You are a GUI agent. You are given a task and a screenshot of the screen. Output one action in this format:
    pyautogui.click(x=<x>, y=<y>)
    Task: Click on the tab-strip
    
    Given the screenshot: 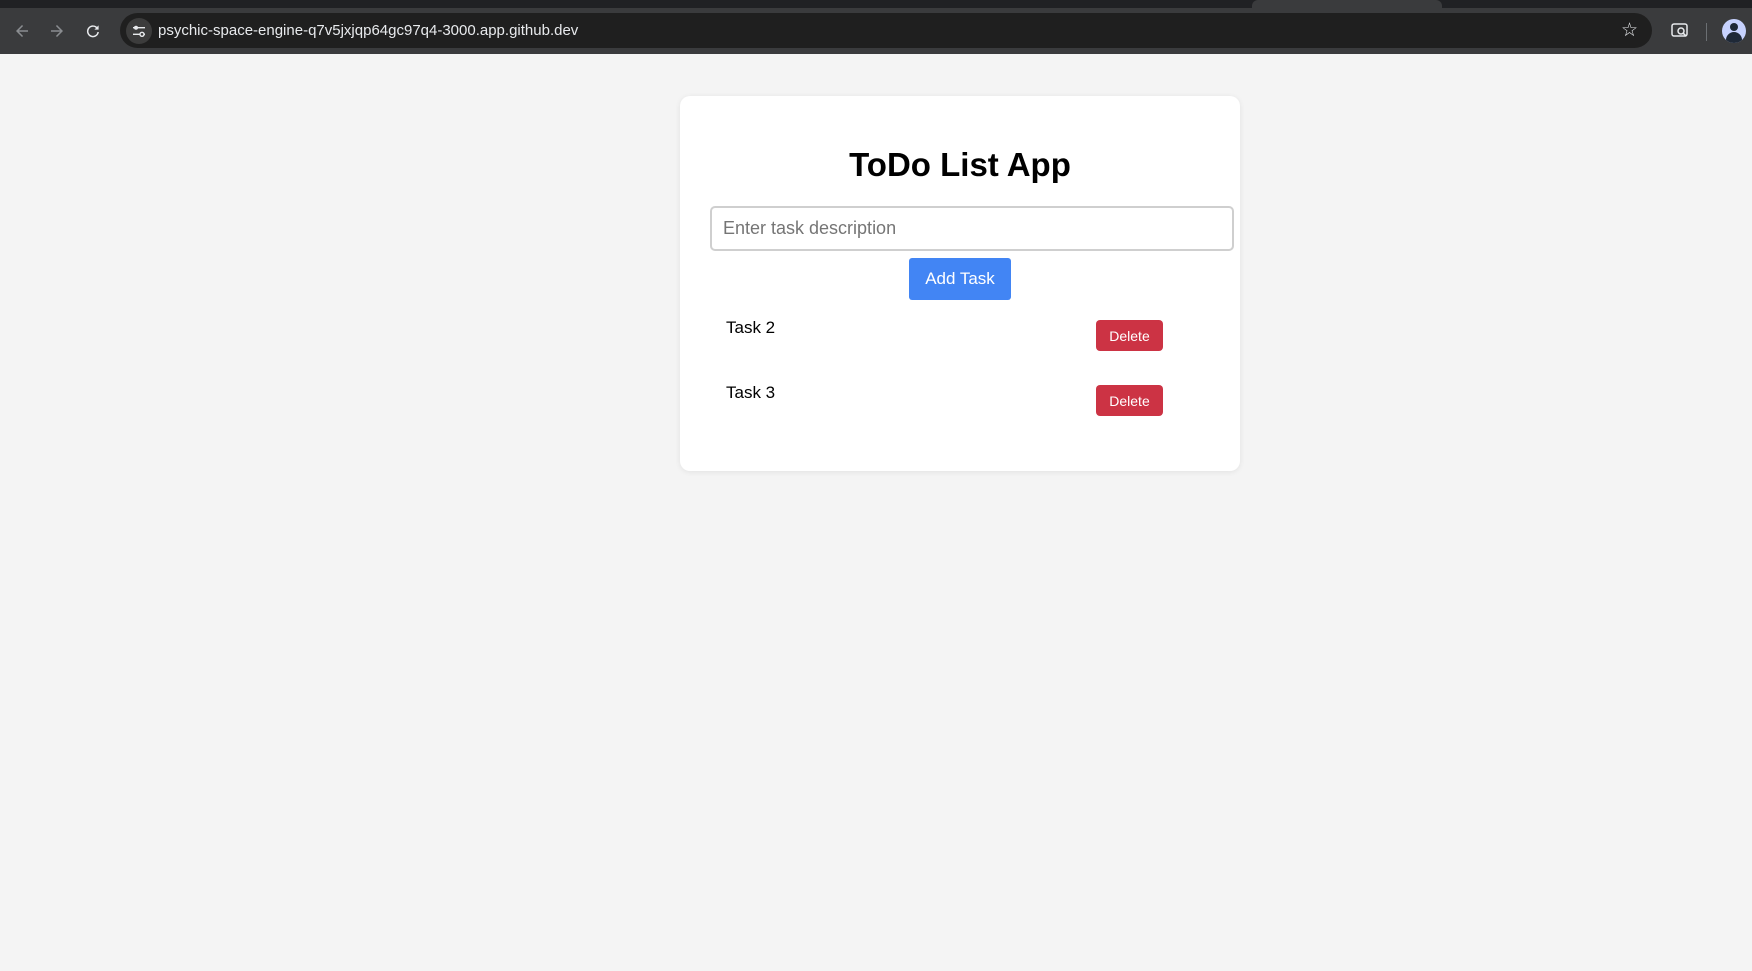 What is the action you would take?
    pyautogui.click(x=876, y=4)
    